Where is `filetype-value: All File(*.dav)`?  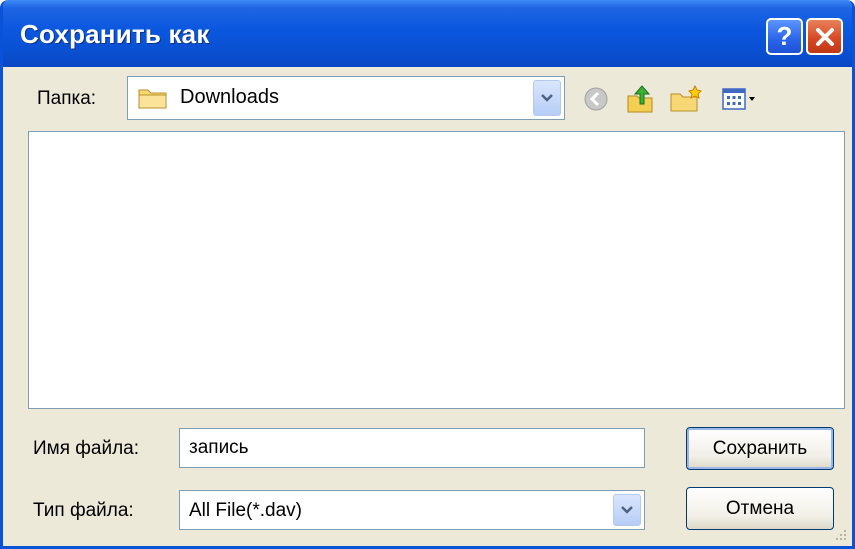
filetype-value: All File(*.dav) is located at coordinates (245, 510).